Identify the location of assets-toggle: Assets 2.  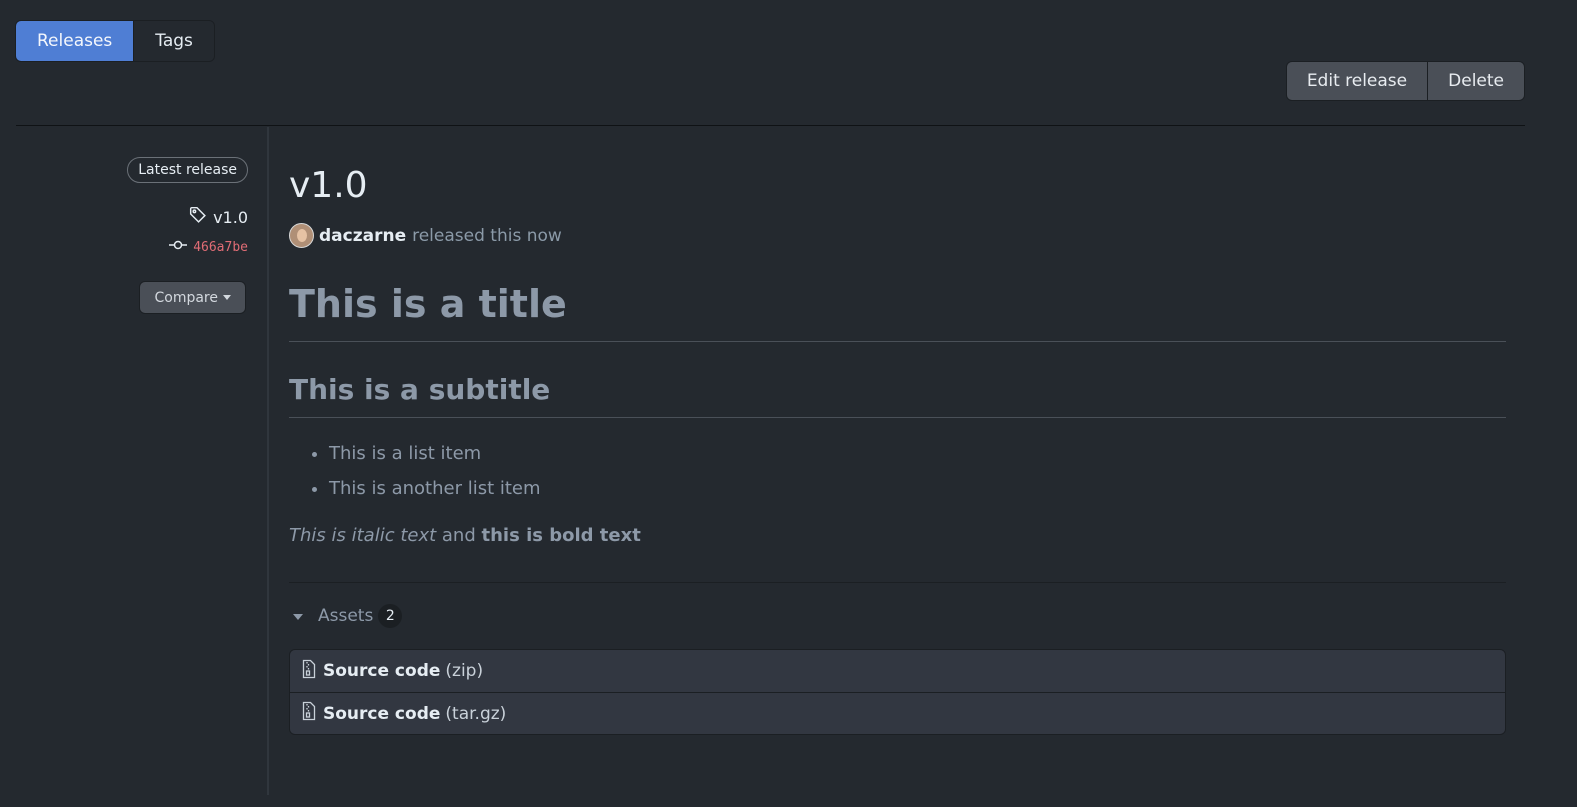
(348, 616).